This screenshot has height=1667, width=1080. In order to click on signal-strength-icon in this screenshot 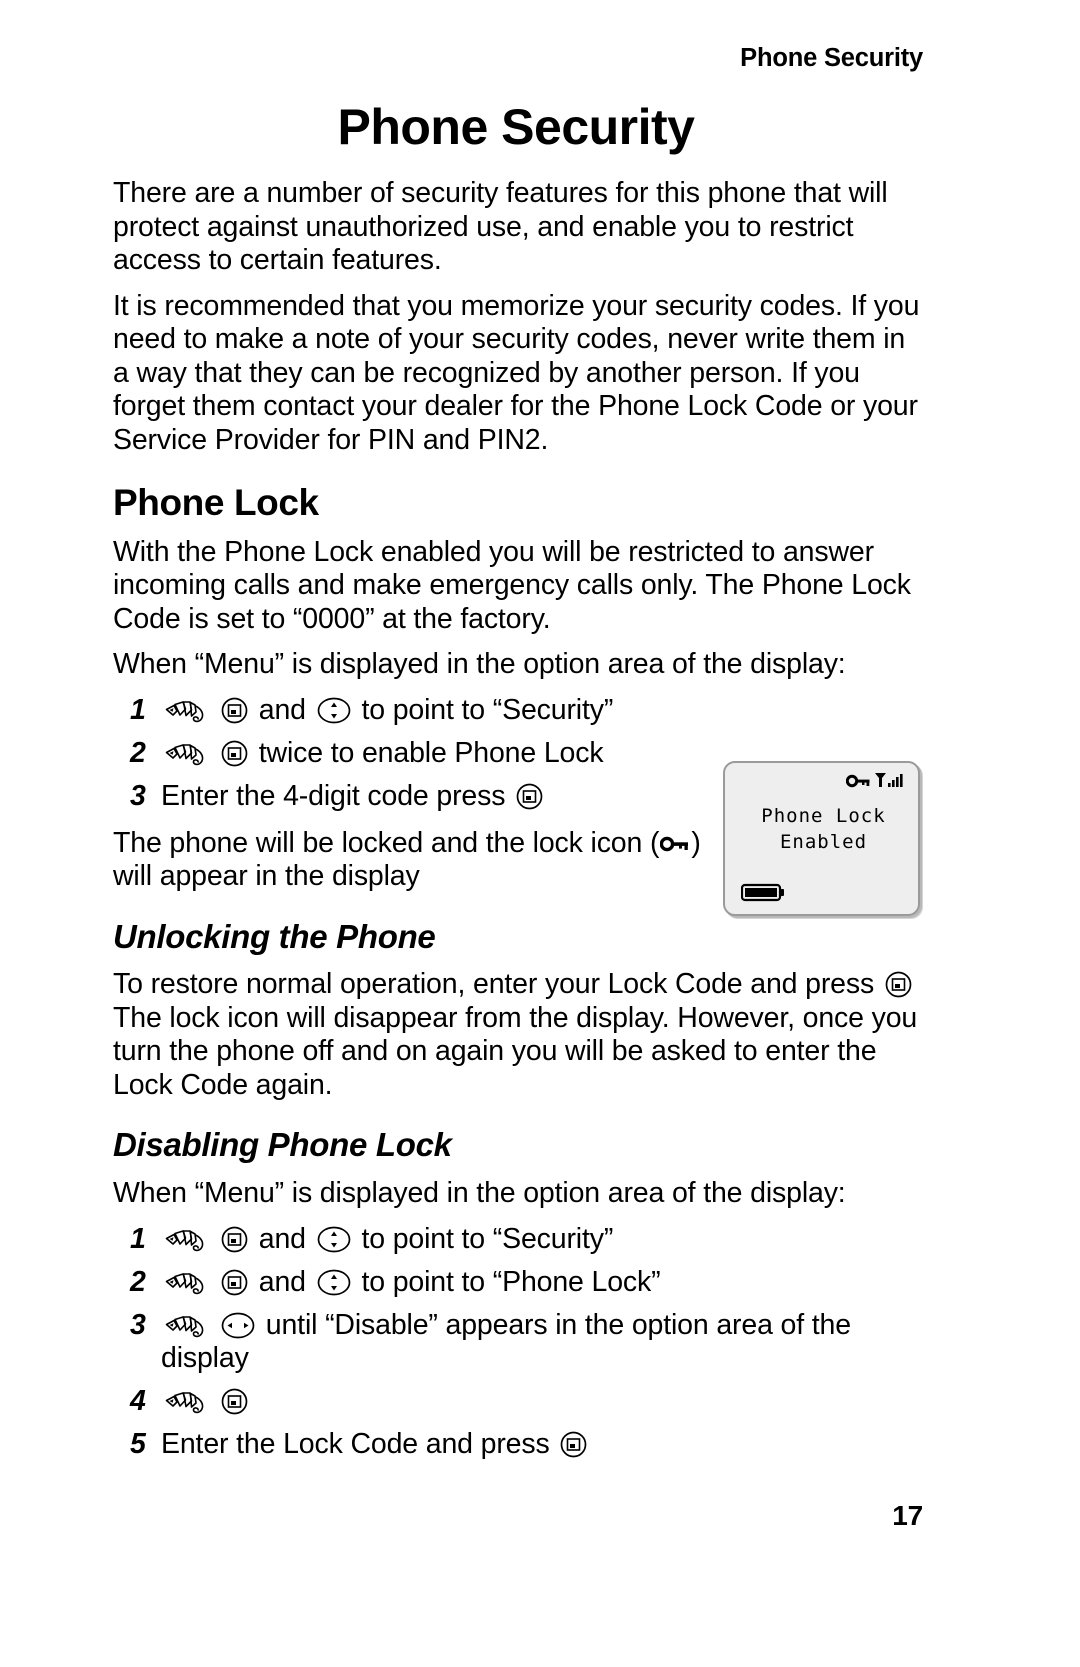, I will do `click(890, 780)`.